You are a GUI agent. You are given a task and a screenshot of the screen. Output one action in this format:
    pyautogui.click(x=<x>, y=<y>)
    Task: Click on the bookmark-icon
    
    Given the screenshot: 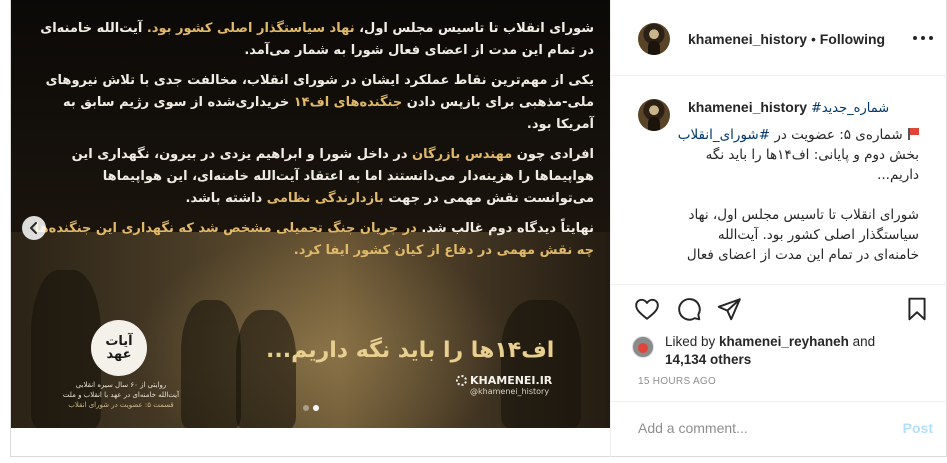 What is the action you would take?
    pyautogui.click(x=917, y=309)
    